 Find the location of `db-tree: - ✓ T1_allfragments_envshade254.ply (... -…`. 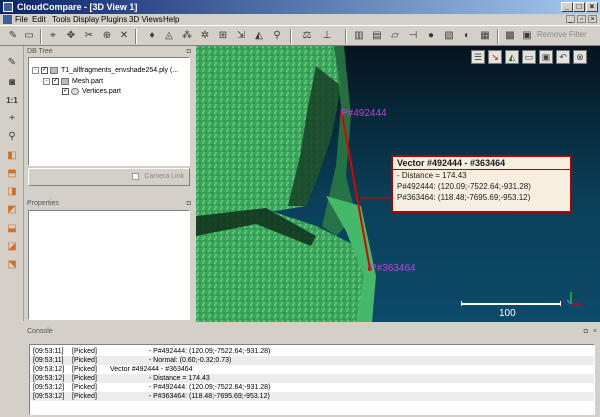

db-tree: - ✓ T1_allfragments_envshade254.ply (... -… is located at coordinates (109, 111).